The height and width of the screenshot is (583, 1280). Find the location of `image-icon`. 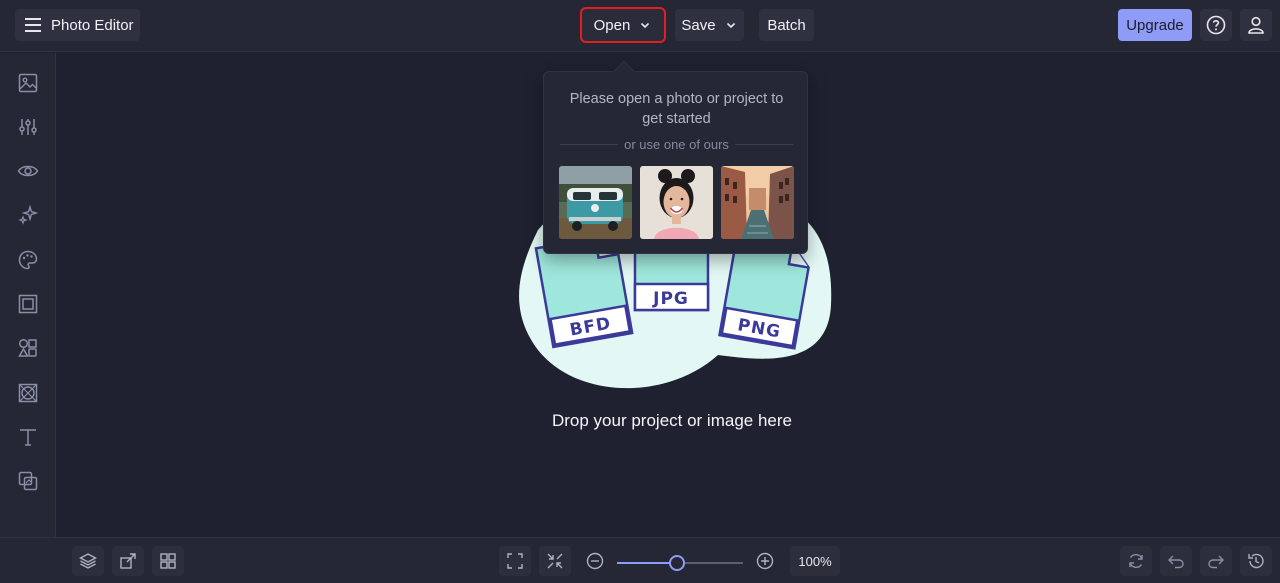

image-icon is located at coordinates (28, 83).